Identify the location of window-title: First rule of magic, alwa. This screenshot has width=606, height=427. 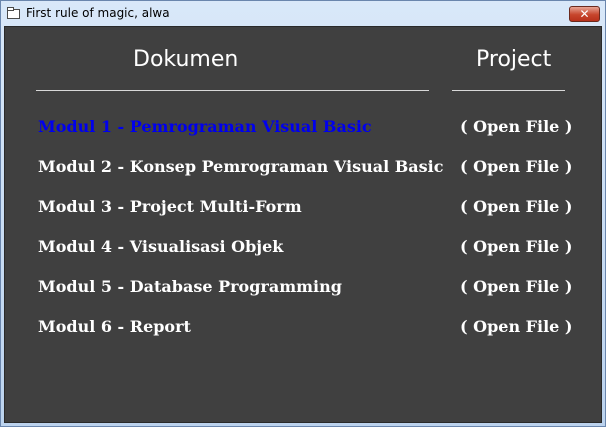
(98, 13).